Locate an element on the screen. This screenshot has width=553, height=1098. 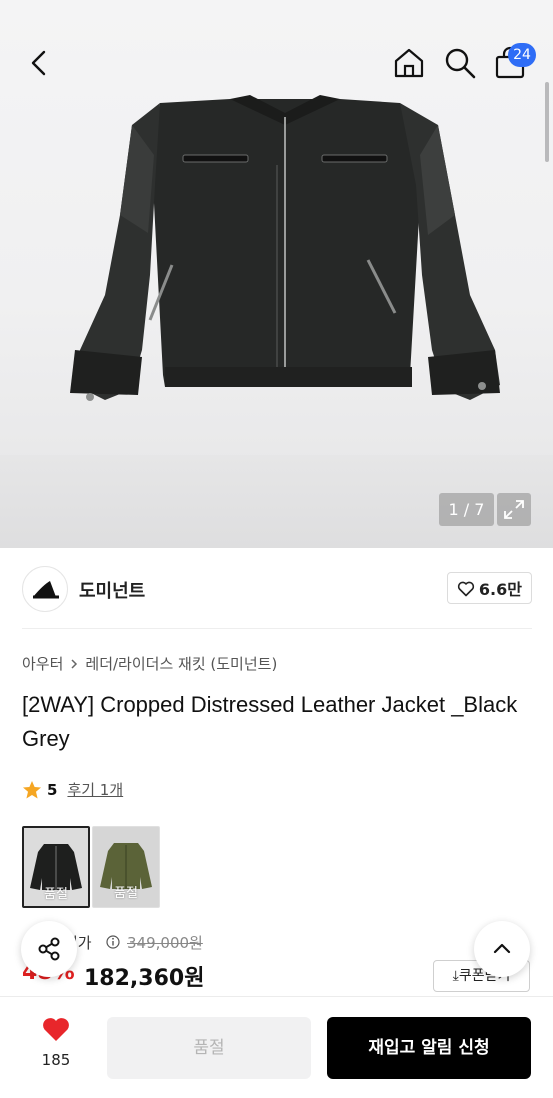
purchase-bar: 185 품절 재입고 알림 신청 is located at coordinates (276, 1047).